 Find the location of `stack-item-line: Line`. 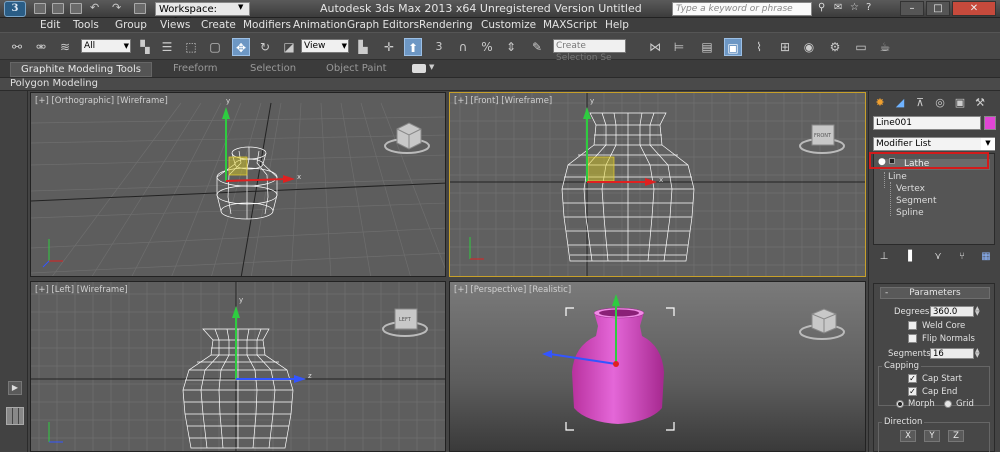

stack-item-line: Line is located at coordinates (897, 177).